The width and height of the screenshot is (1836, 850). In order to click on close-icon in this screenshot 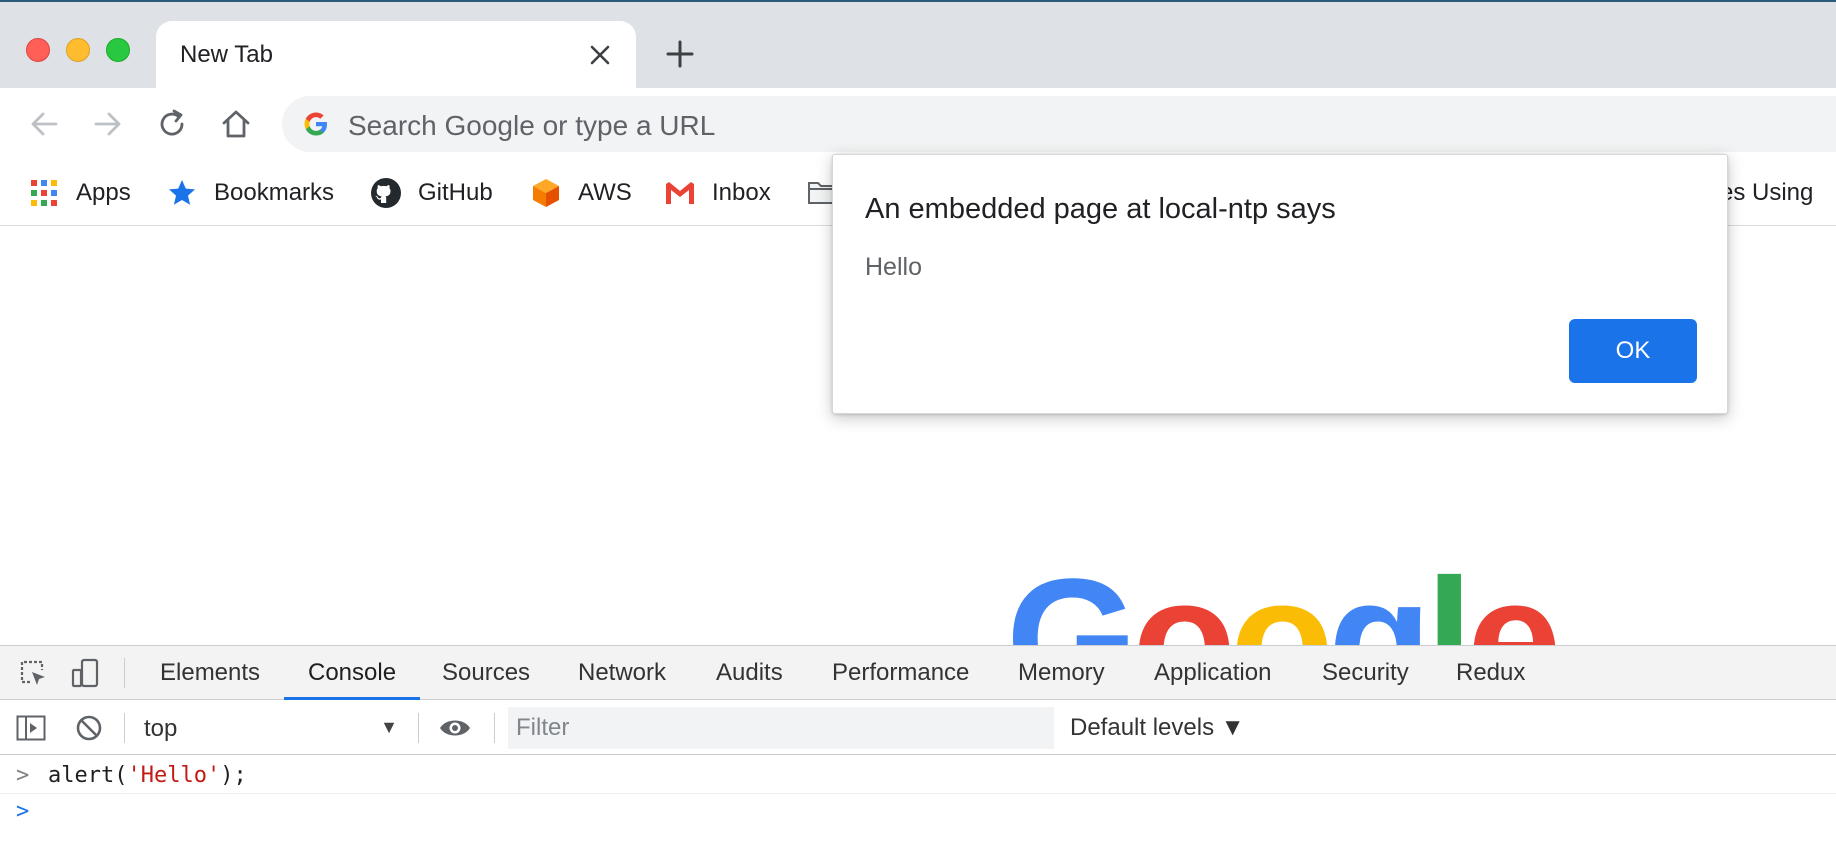, I will do `click(600, 55)`.